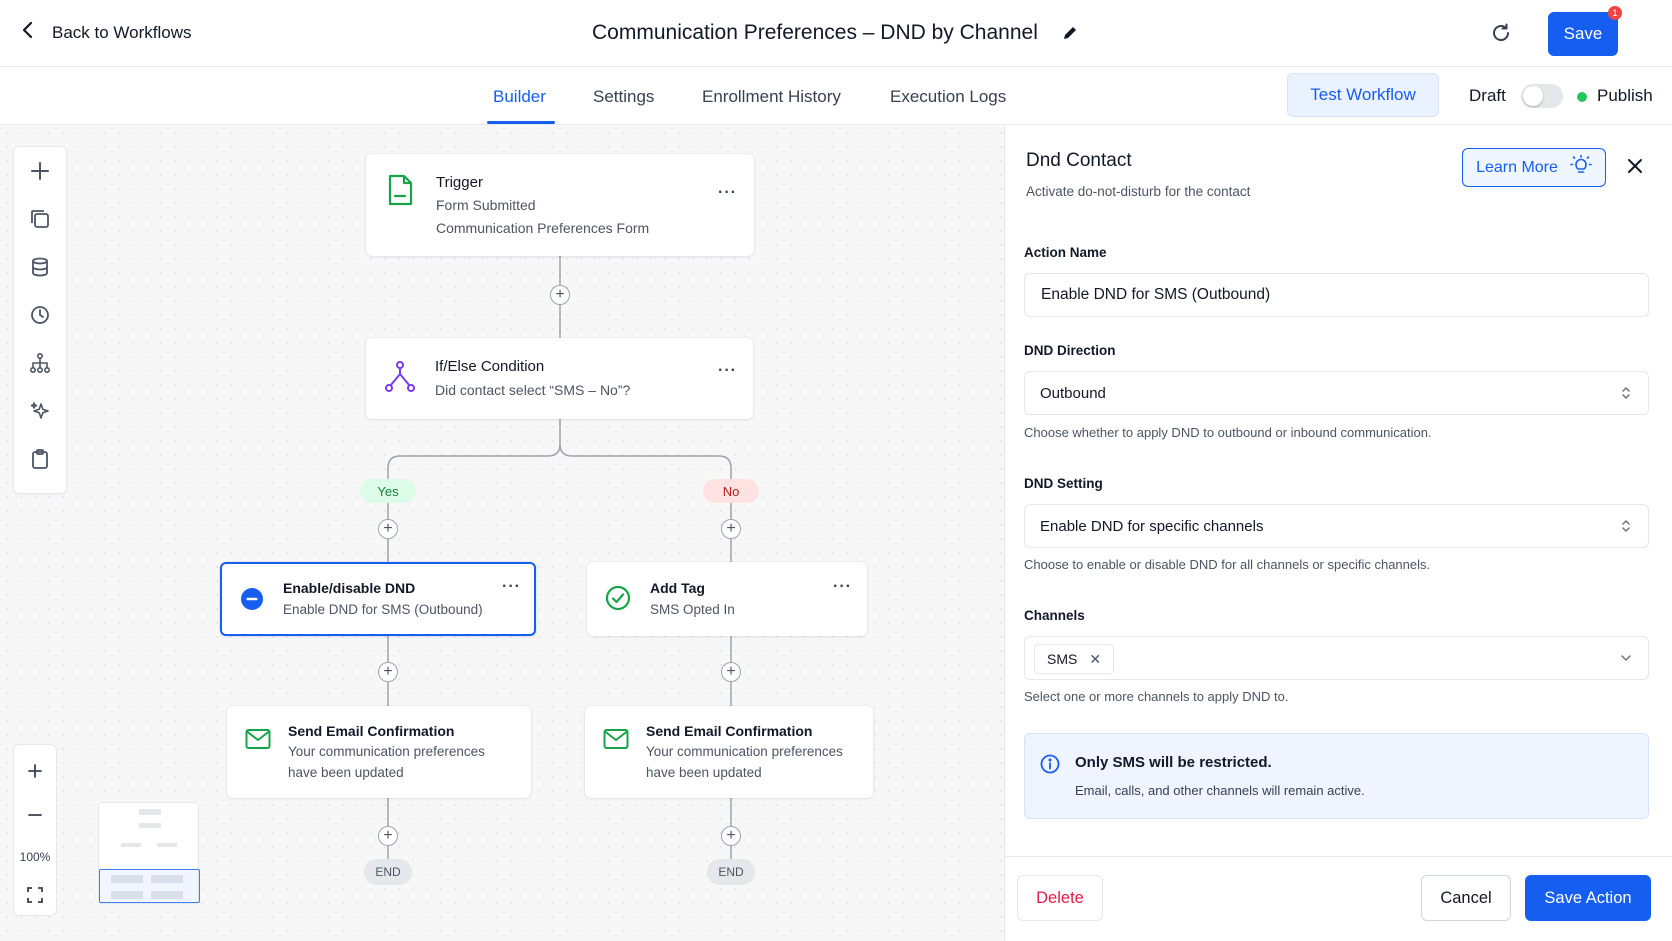 The height and width of the screenshot is (941, 1672). Describe the element at coordinates (731, 529) in the screenshot. I see `add-step-no-button: +` at that location.